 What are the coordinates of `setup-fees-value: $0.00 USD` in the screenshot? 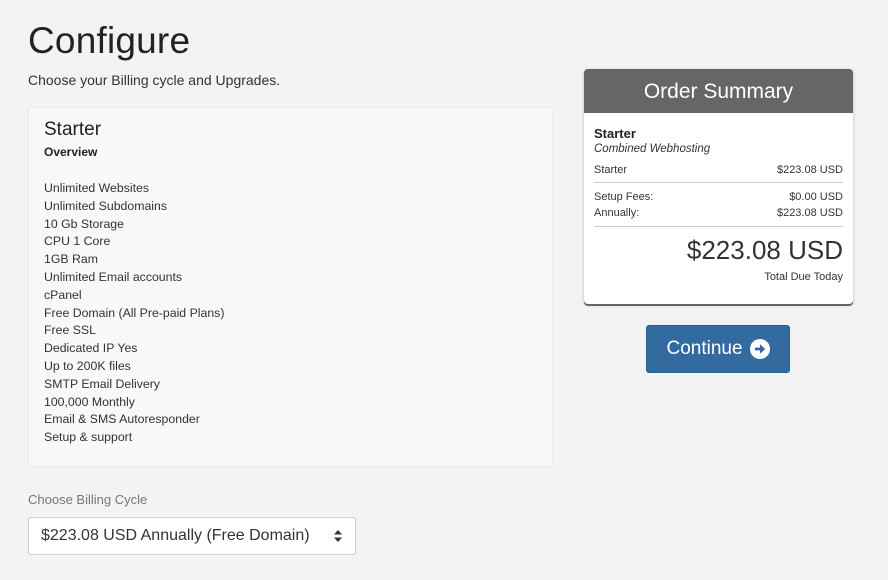 It's located at (816, 197).